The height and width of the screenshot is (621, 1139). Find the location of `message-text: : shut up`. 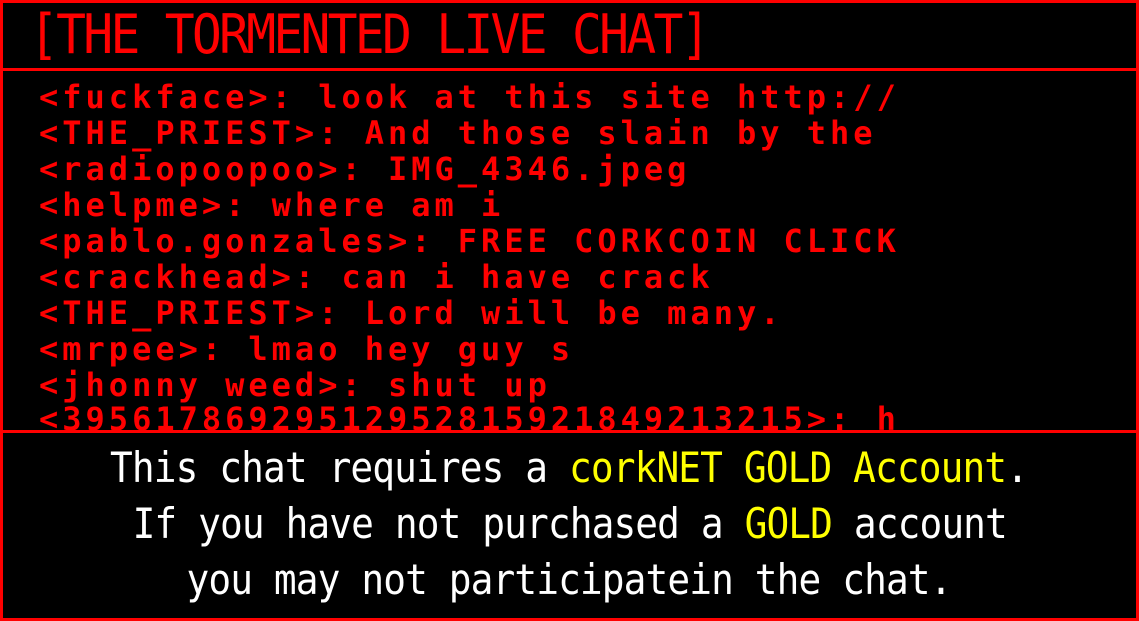

message-text: : shut up is located at coordinates (446, 385).